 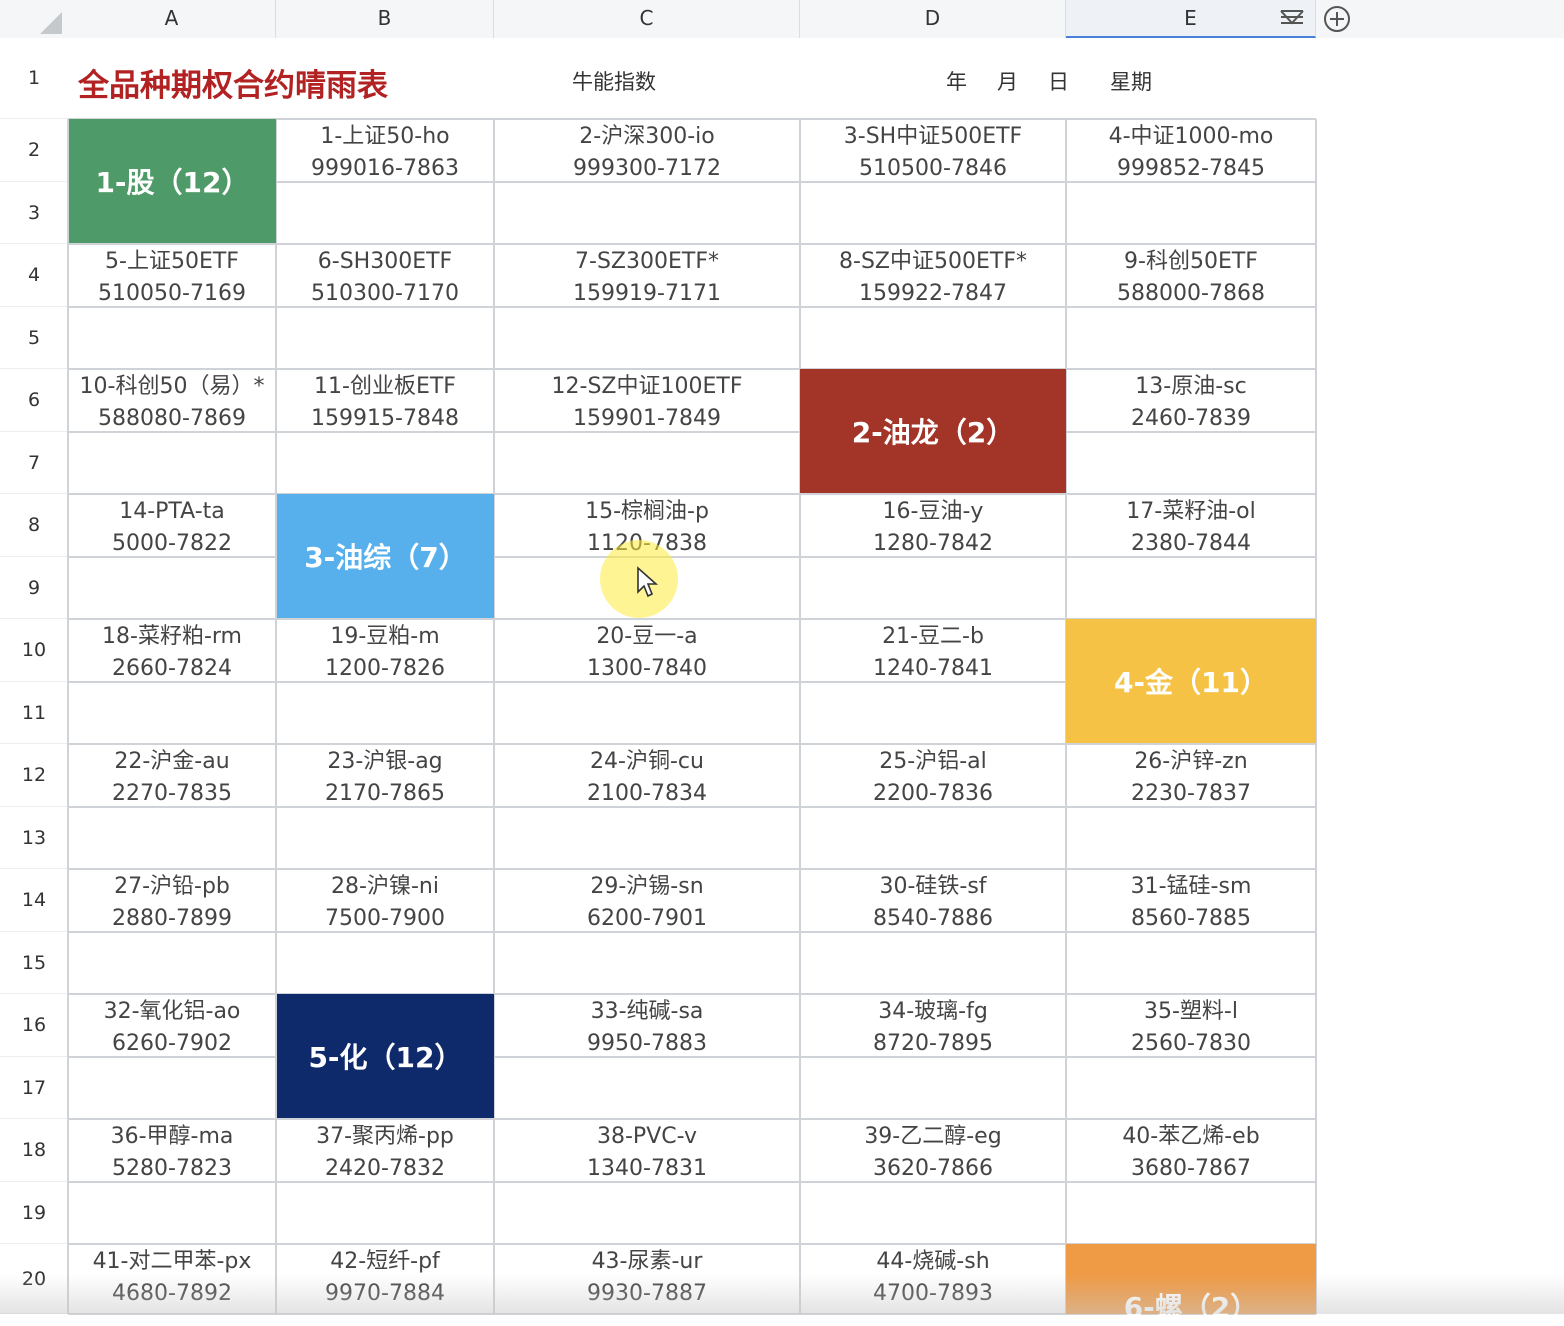 I want to click on option-cell: 38-PVC-v 1340-7831, so click(x=647, y=1152).